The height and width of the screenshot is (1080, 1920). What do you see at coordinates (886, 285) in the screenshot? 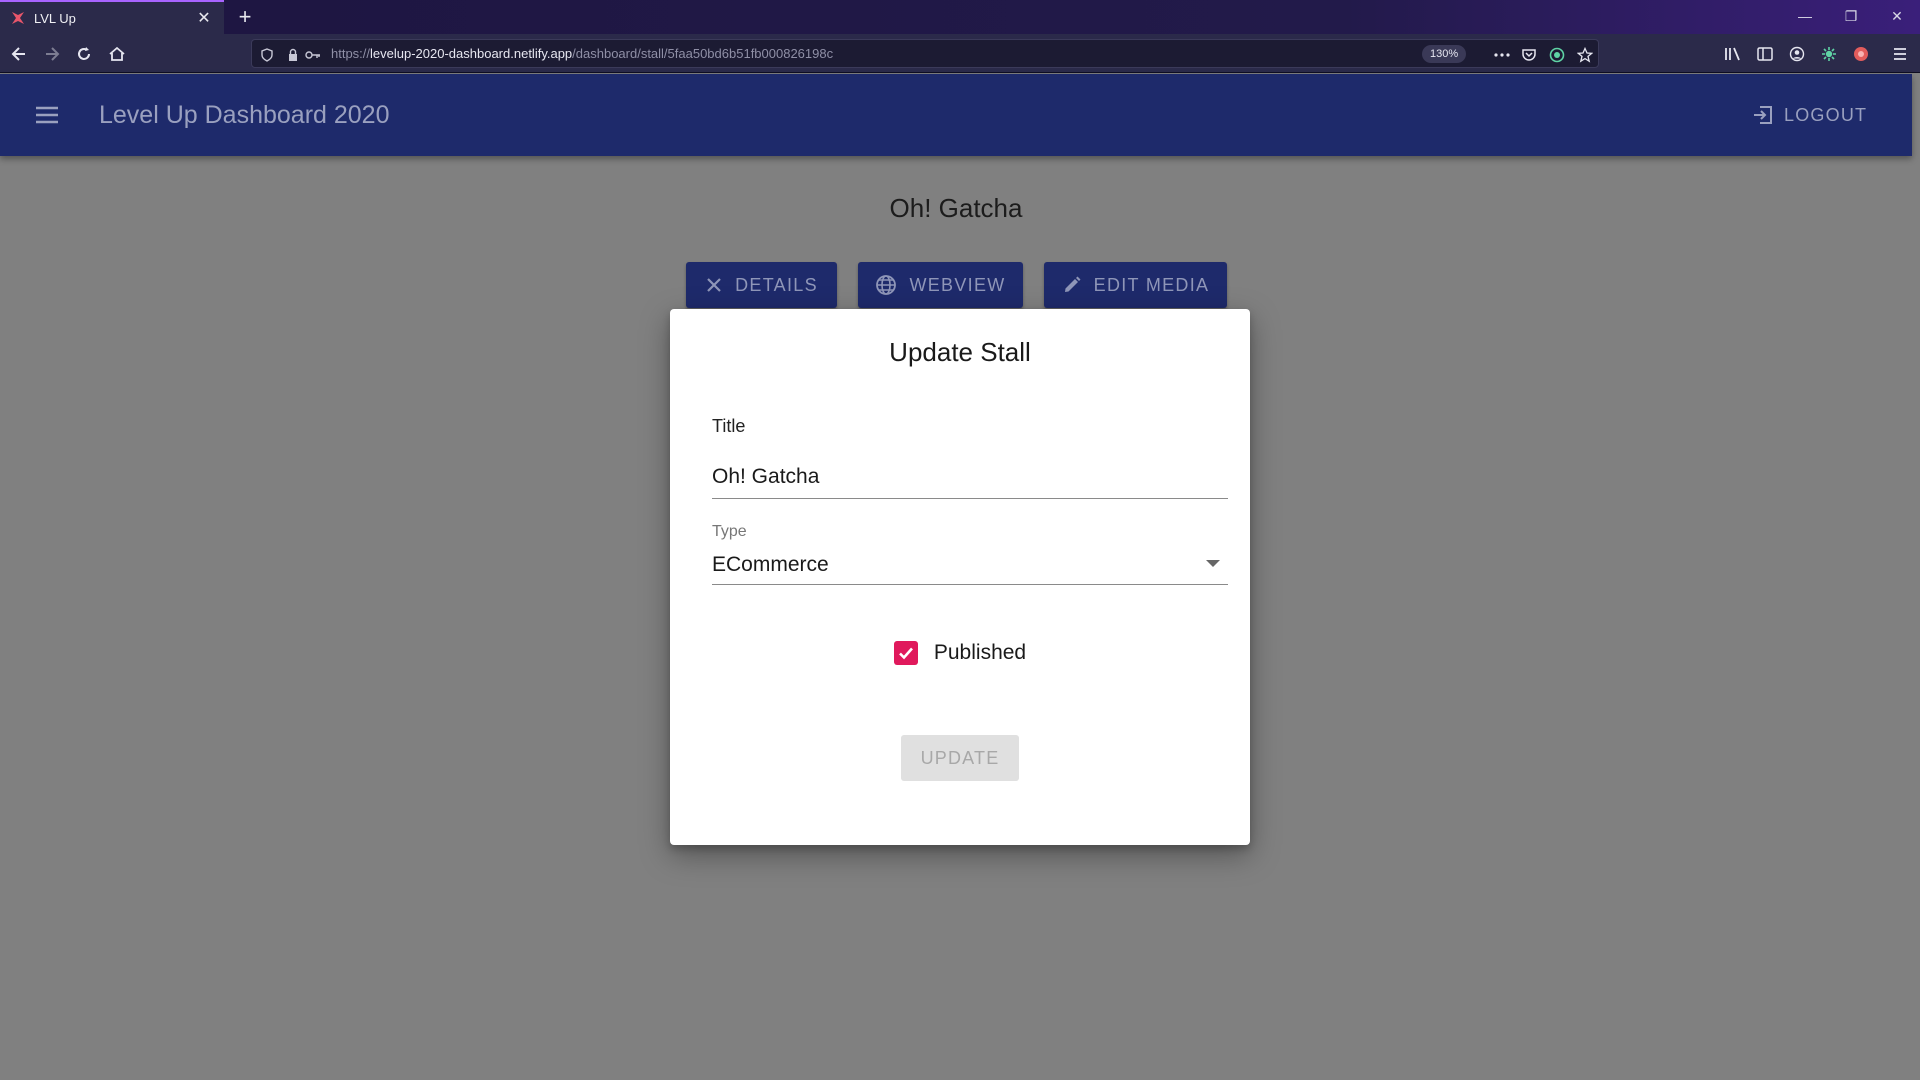
I see `globe-icon` at bounding box center [886, 285].